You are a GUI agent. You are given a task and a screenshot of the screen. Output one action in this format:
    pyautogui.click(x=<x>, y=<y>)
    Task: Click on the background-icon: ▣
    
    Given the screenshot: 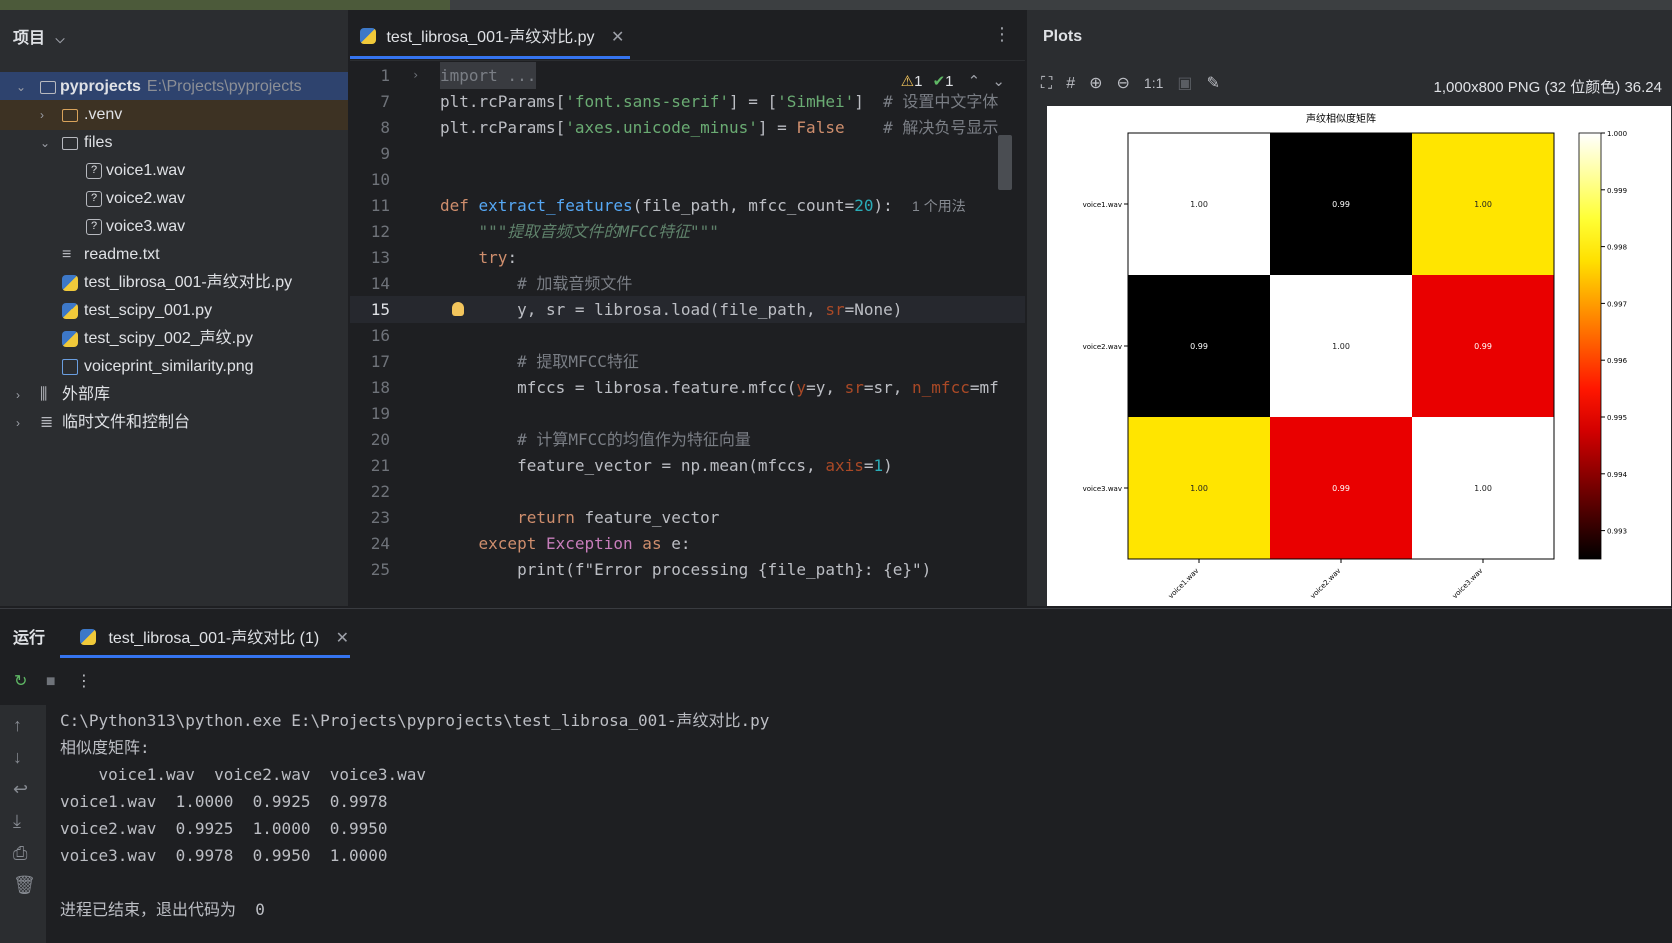 What is the action you would take?
    pyautogui.click(x=1184, y=83)
    